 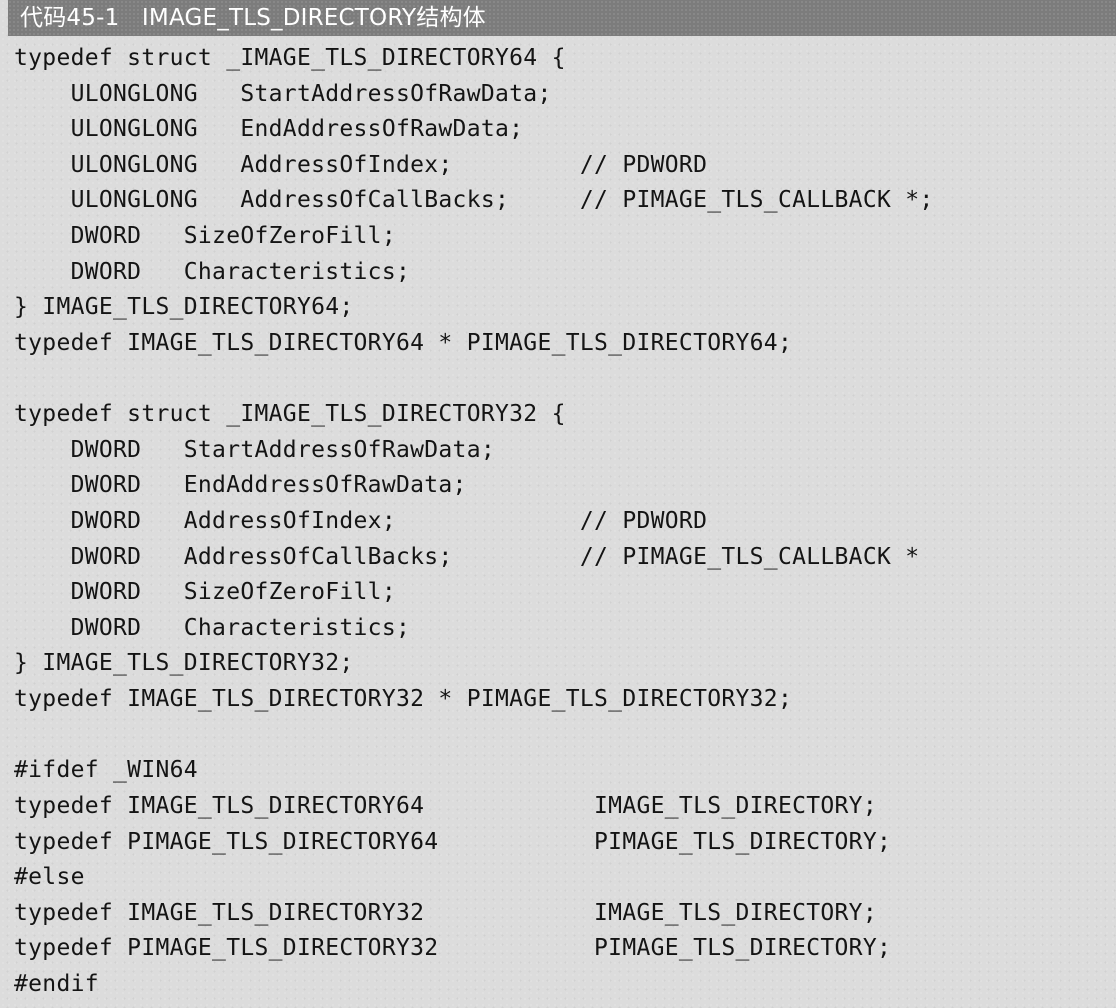 I want to click on code-line: ULONGLONG EndAddressOfRawData;, so click(x=269, y=129).